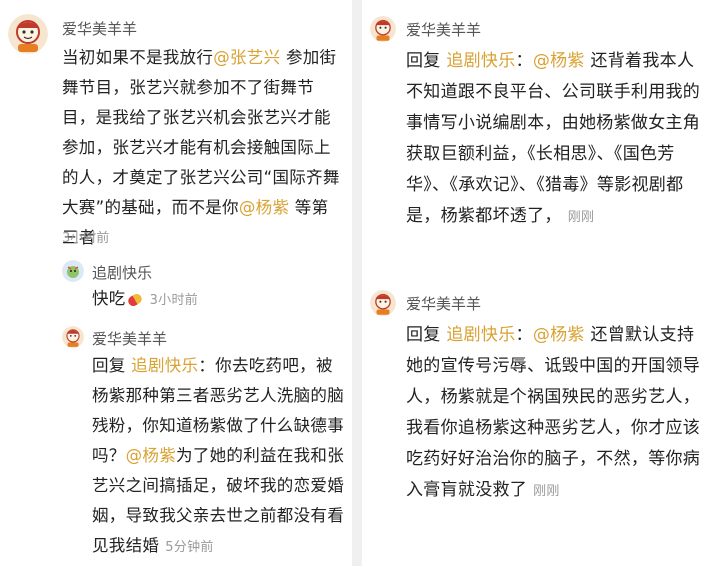  Describe the element at coordinates (122, 272) in the screenshot. I see `username: 追剧快乐` at that location.